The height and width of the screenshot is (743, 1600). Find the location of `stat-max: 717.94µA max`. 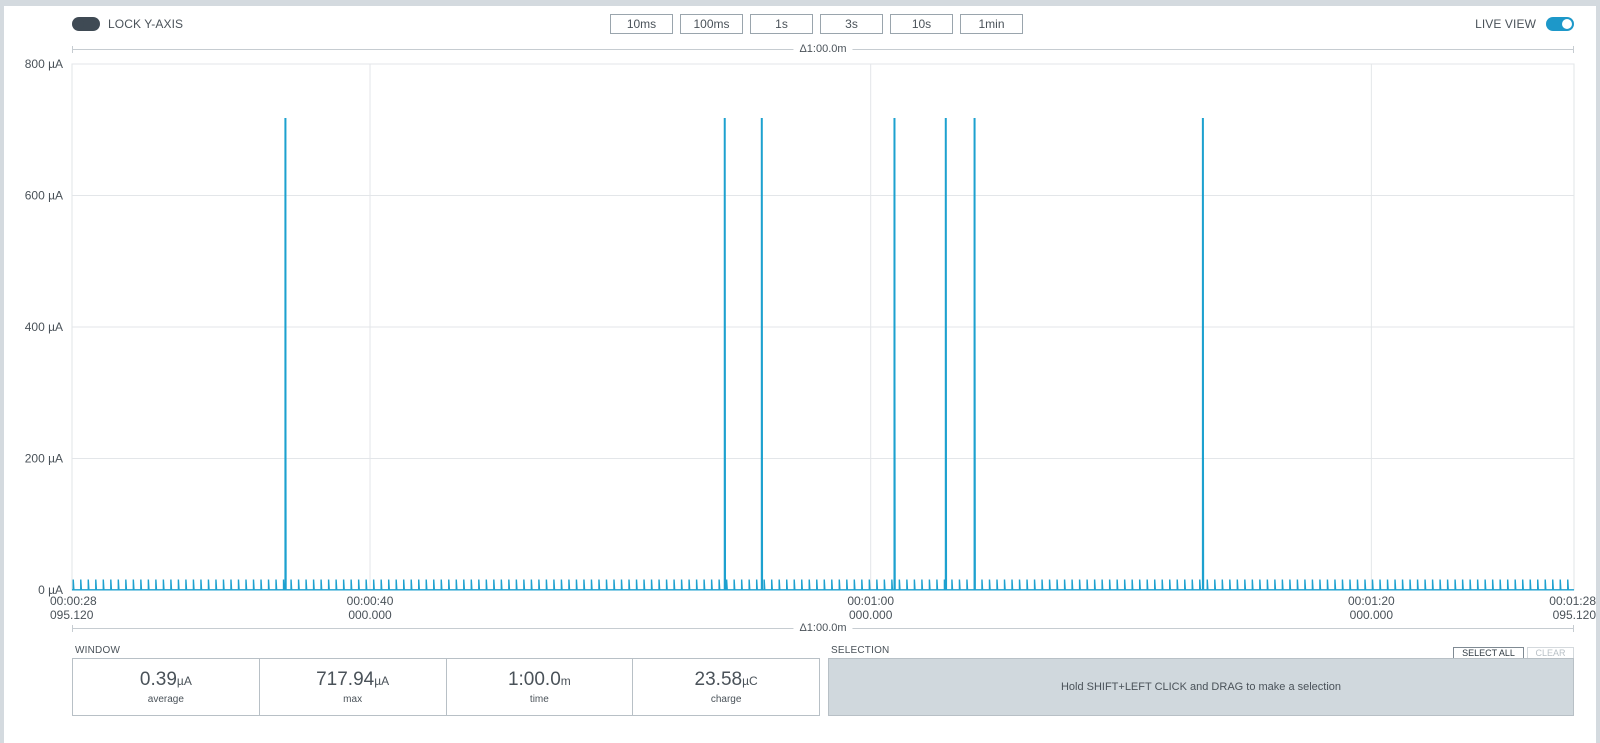

stat-max: 717.94µA max is located at coordinates (353, 687).